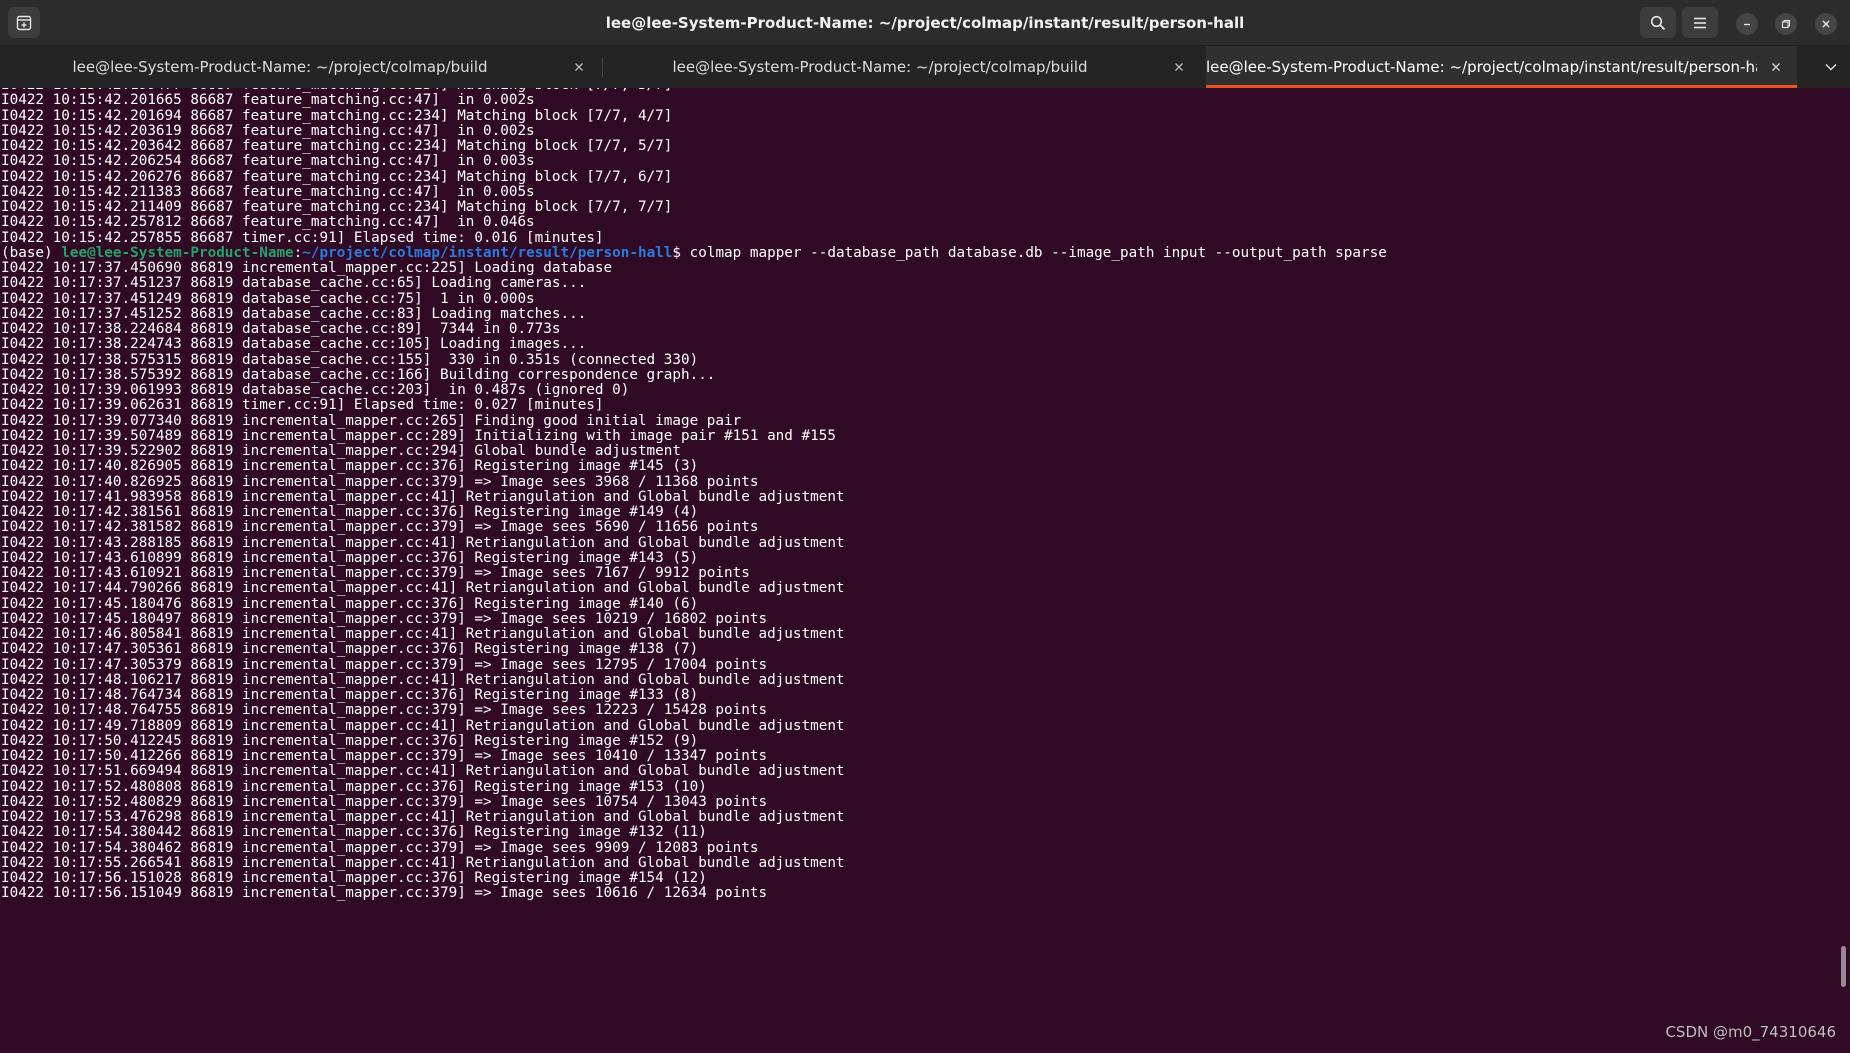  I want to click on close-window-button, so click(1826, 24).